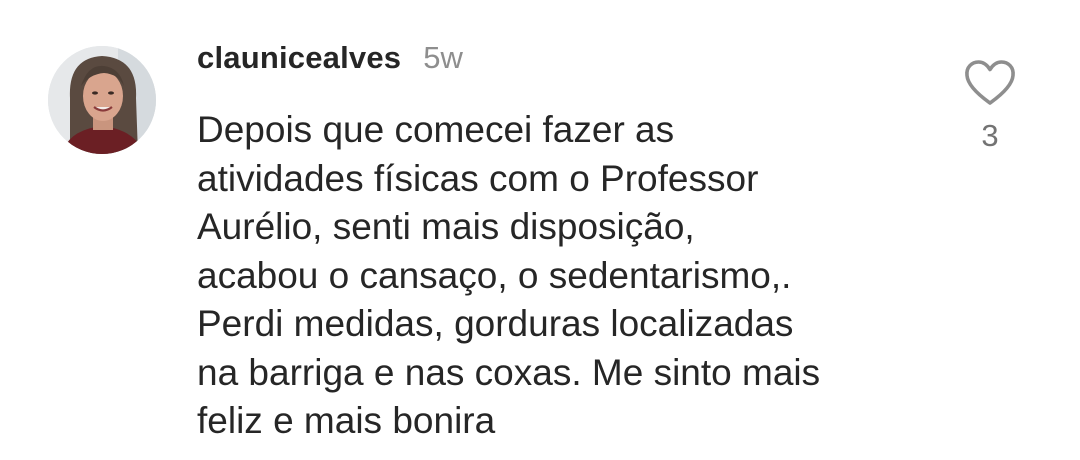  I want to click on timestamp: 5w, so click(443, 57).